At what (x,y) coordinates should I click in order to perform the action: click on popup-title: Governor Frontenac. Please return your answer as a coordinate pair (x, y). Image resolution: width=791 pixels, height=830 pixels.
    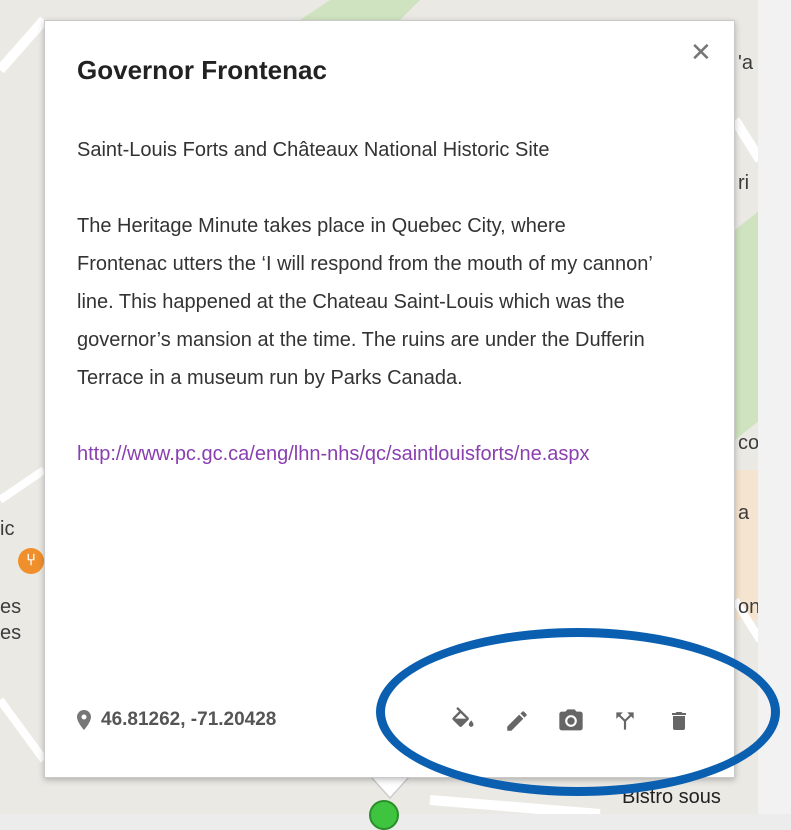
    Looking at the image, I should click on (202, 70).